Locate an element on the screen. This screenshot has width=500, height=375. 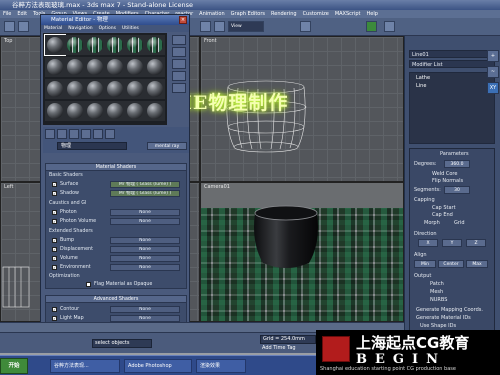
put-to-scene-icon is located at coordinates (62, 134).